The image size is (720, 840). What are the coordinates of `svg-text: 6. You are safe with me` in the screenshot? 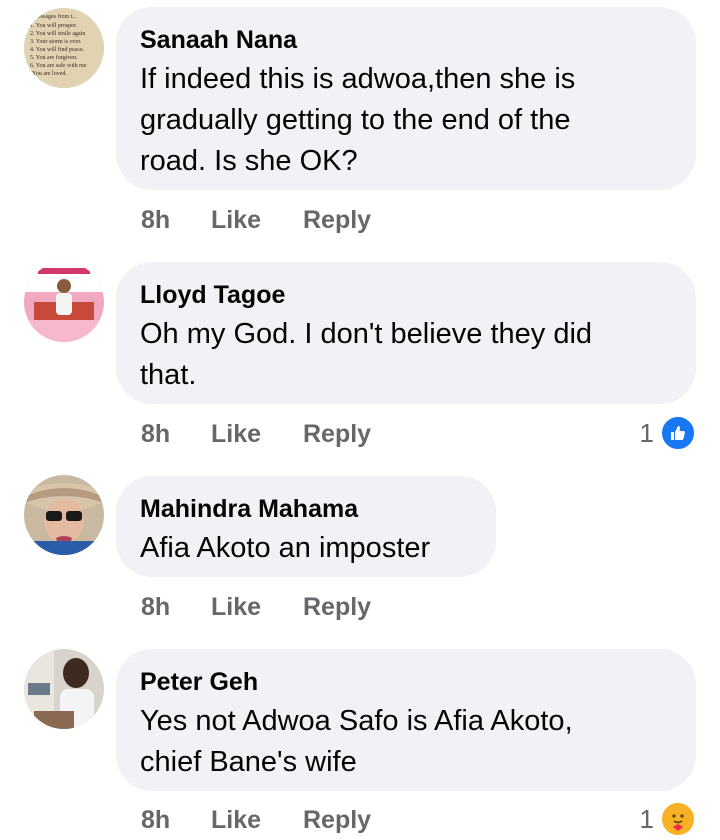 It's located at (58, 65).